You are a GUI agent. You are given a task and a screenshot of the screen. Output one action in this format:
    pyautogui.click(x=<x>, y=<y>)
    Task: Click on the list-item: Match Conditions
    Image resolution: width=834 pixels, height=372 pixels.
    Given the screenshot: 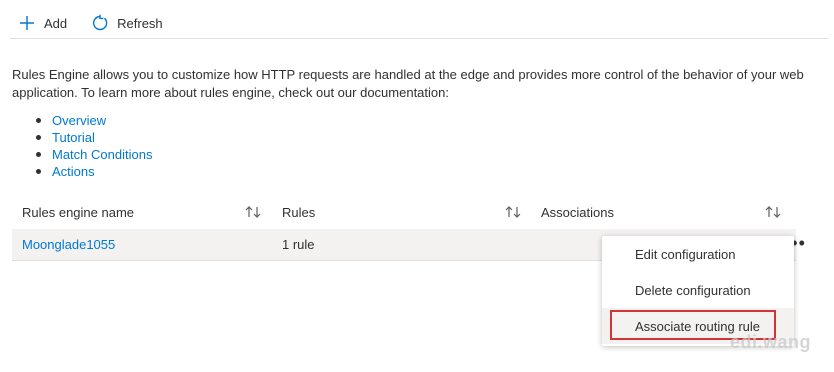 What is the action you would take?
    pyautogui.click(x=94, y=154)
    